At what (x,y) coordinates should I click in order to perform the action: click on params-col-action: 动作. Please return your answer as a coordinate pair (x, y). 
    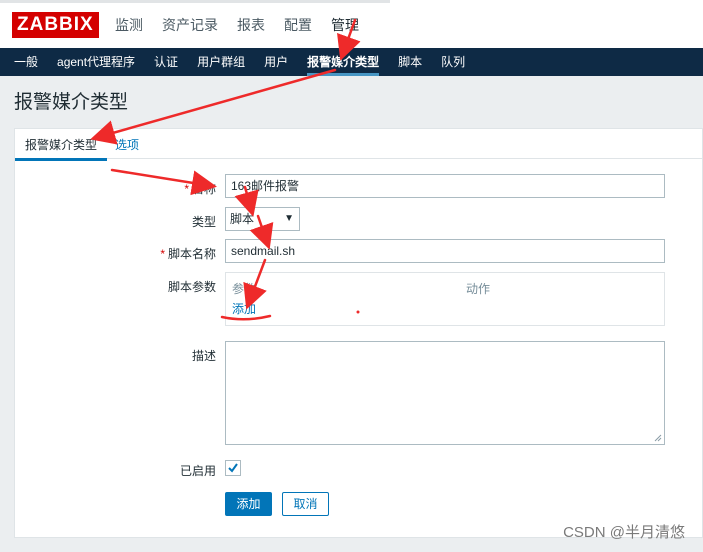
    Looking at the image, I should click on (478, 289).